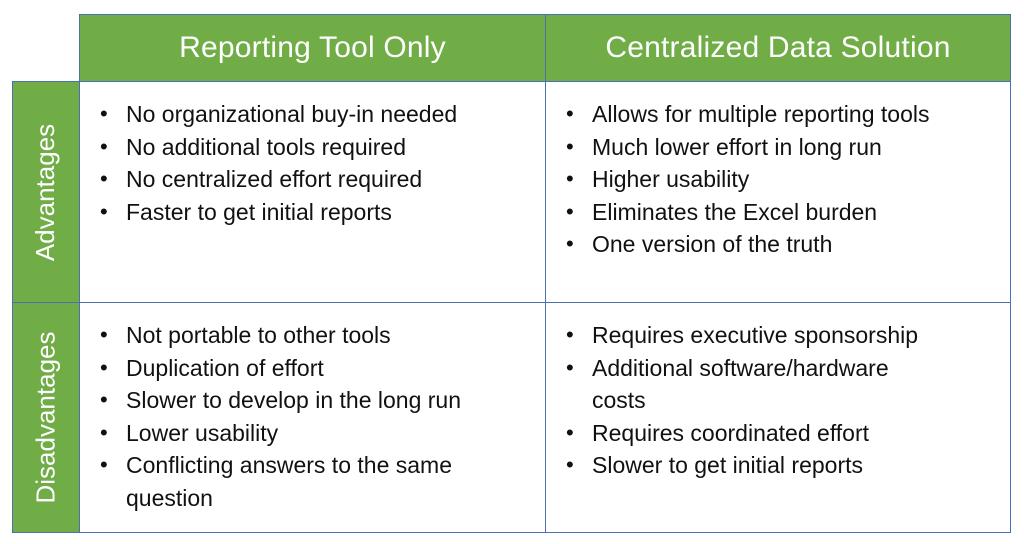 This screenshot has width=1024, height=544. I want to click on row-label-advantages: Advantages, so click(46, 192).